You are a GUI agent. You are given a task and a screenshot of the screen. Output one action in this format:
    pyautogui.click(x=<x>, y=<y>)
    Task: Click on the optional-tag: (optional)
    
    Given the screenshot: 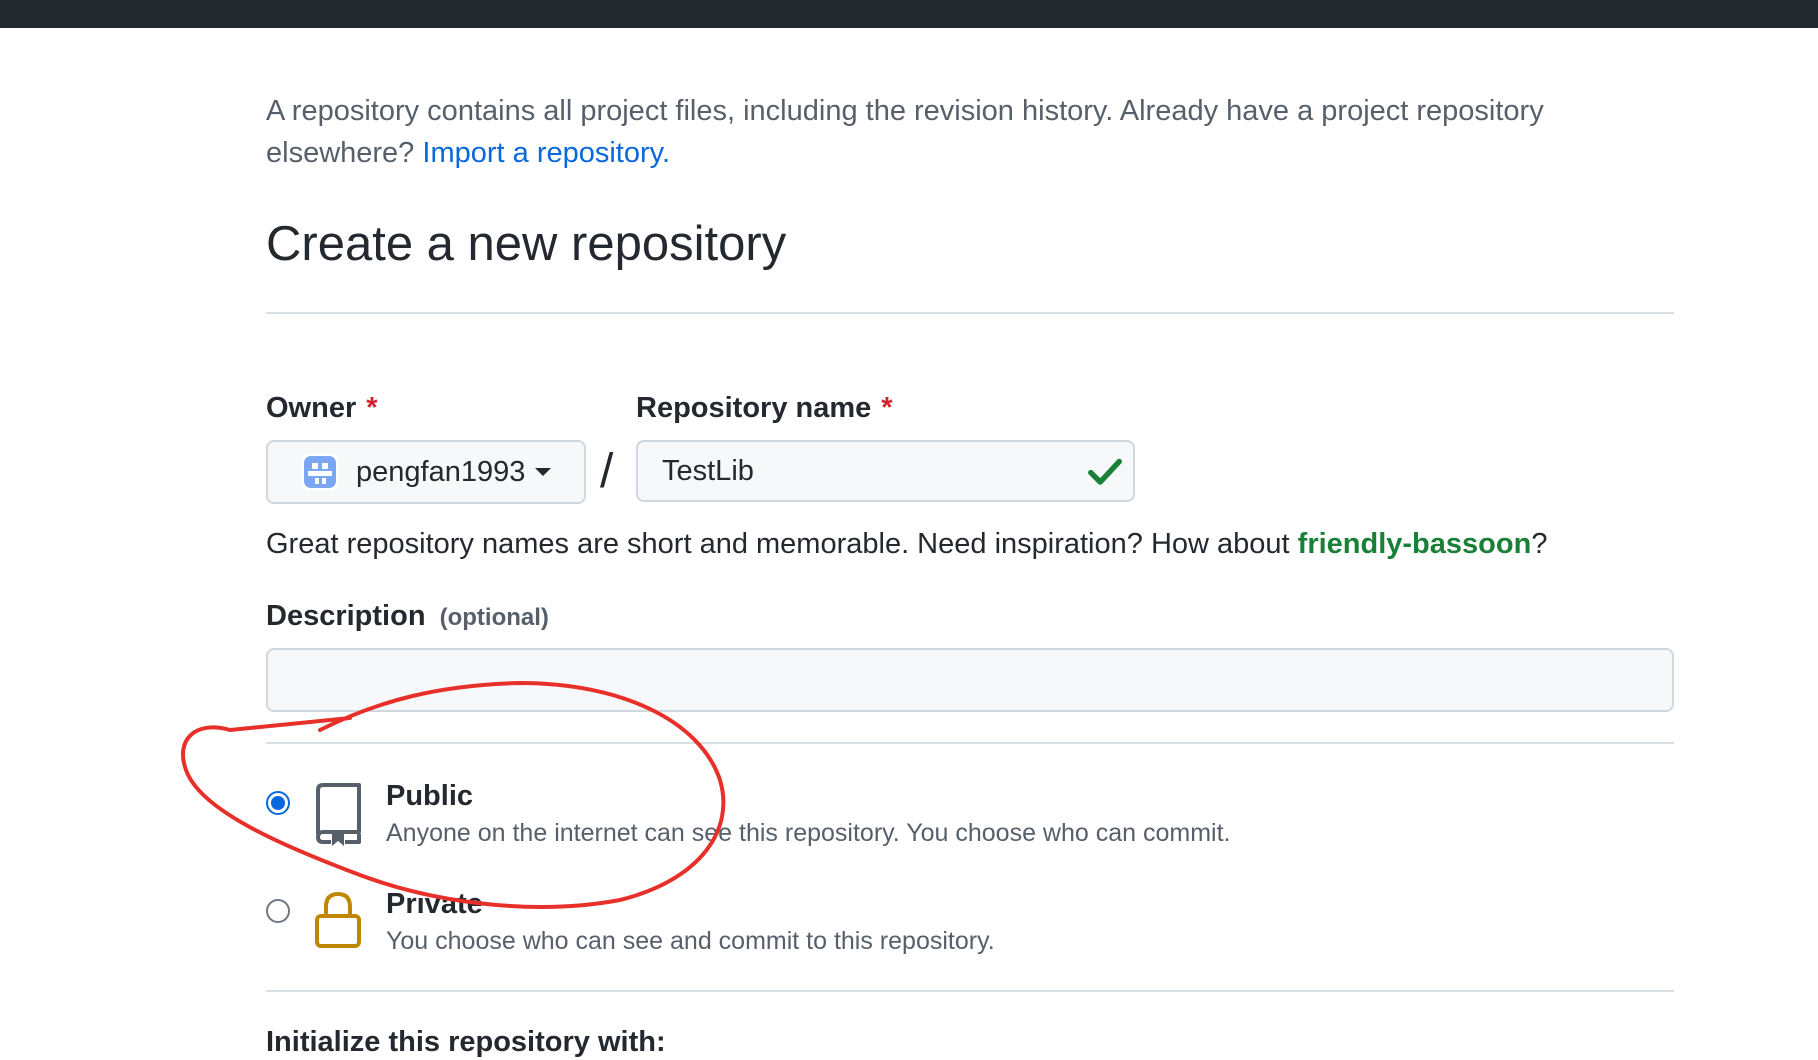 What is the action you would take?
    pyautogui.click(x=494, y=617)
    